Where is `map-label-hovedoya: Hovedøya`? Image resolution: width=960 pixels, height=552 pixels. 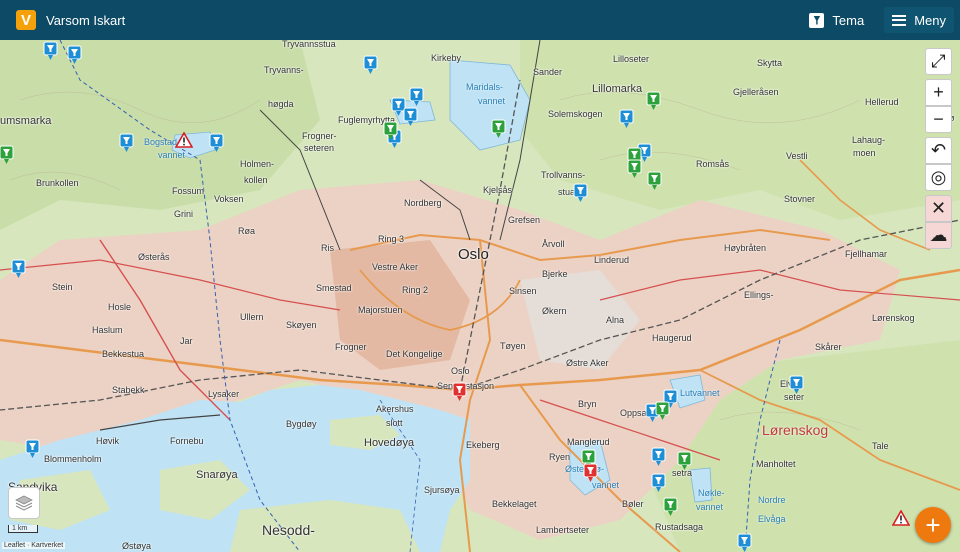 map-label-hovedoya: Hovedøya is located at coordinates (389, 443).